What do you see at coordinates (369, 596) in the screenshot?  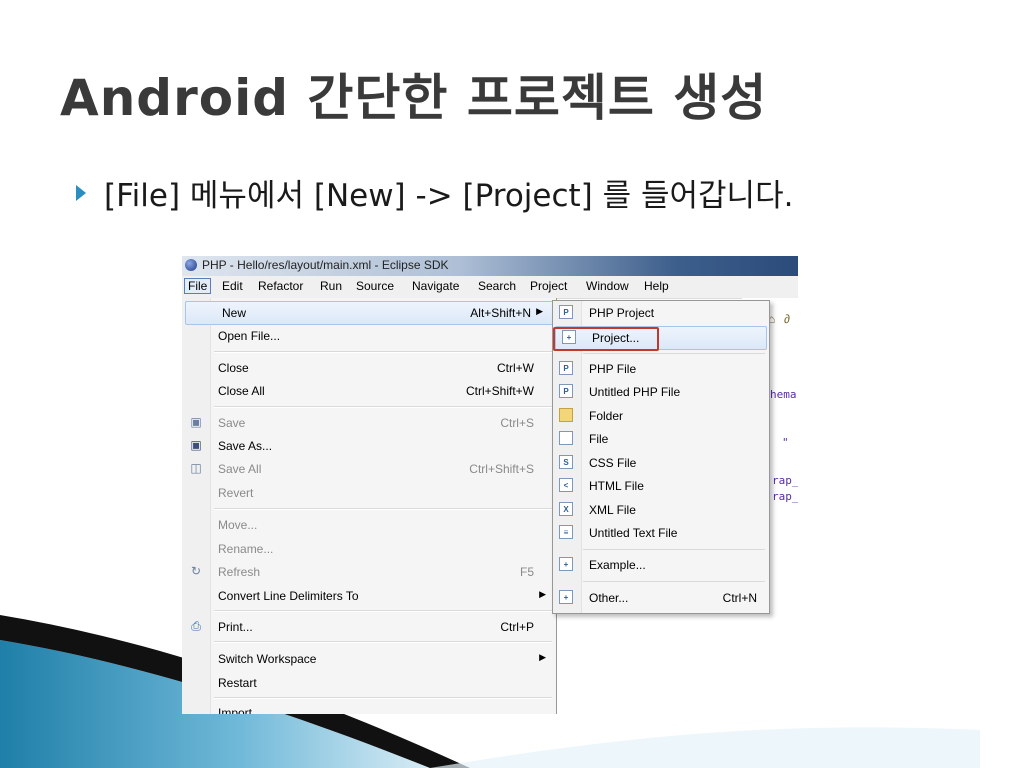 I see `file-menu-item-convert-line-delimiters: Convert Line Delimiters To ▶` at bounding box center [369, 596].